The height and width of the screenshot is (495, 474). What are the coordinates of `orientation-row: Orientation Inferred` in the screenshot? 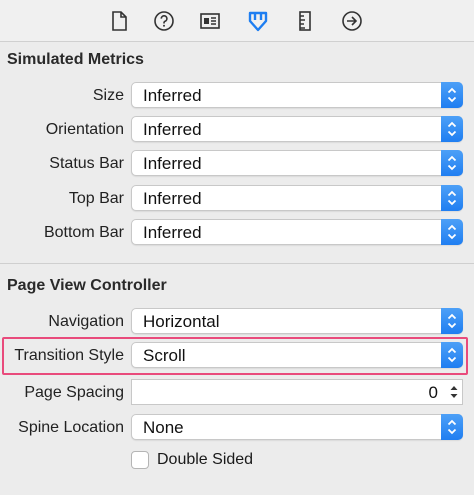 It's located at (237, 130).